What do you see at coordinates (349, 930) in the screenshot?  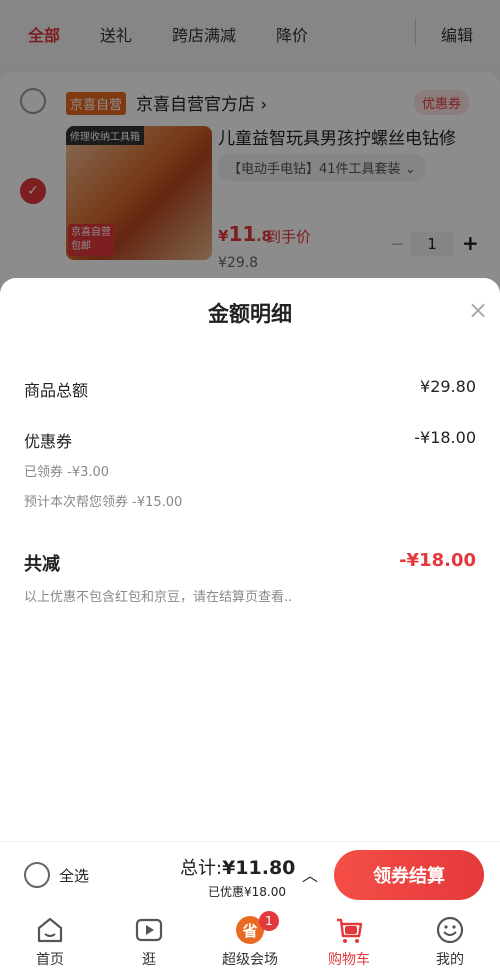 I see `cart-icon` at bounding box center [349, 930].